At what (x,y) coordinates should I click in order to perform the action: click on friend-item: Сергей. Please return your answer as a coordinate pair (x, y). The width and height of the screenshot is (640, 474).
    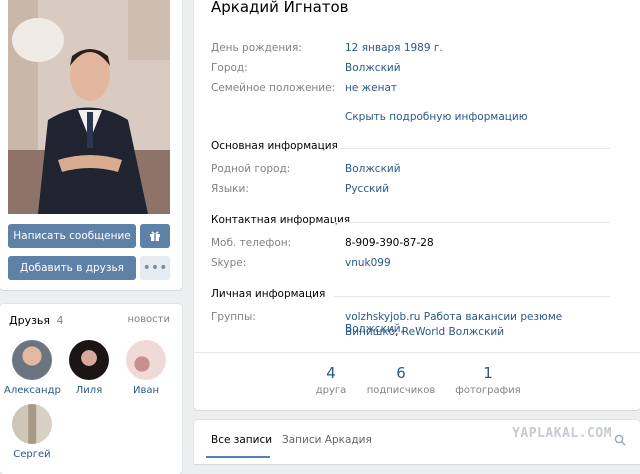
    Looking at the image, I should click on (32, 432).